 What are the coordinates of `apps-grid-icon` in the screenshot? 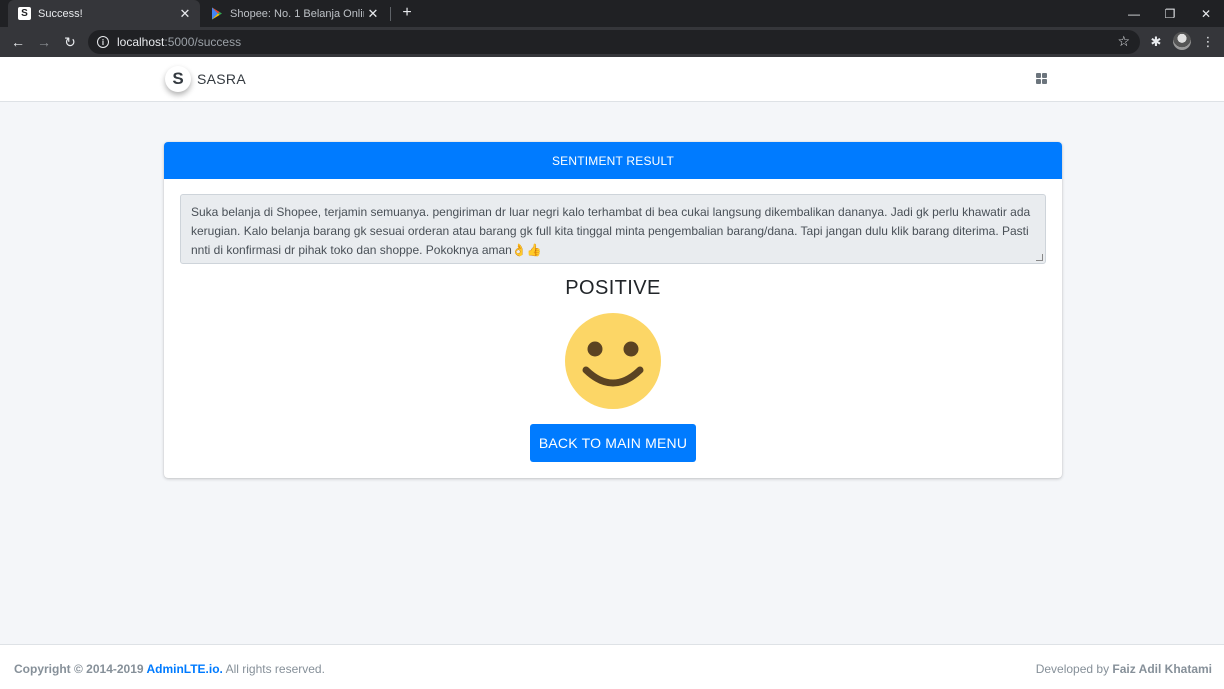 It's located at (1042, 78).